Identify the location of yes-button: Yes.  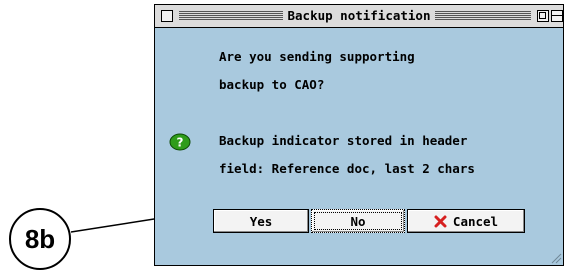
(261, 221).